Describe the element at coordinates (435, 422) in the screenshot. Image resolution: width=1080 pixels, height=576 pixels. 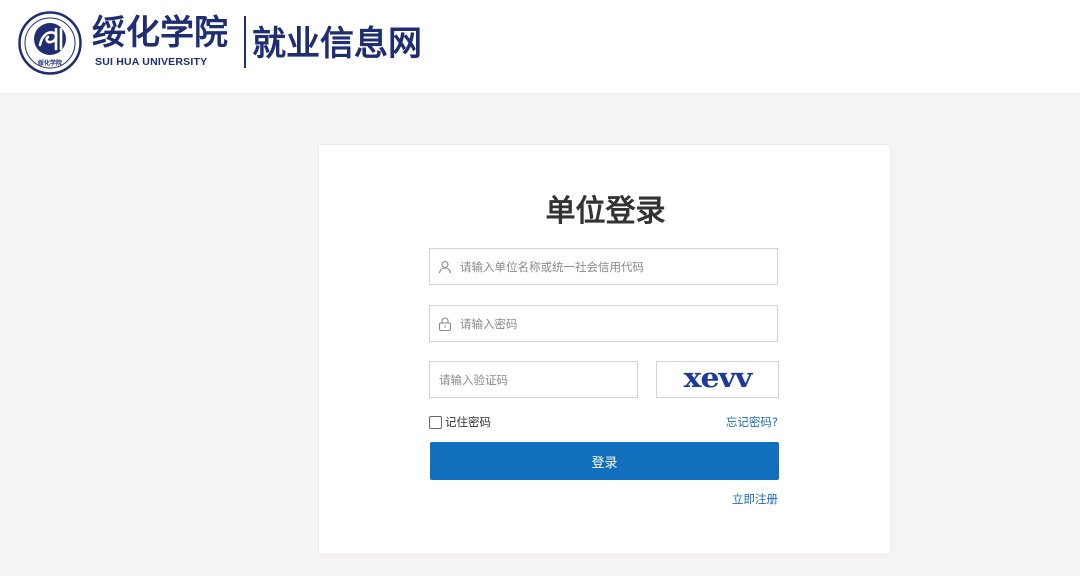
I see `checkbox-icon` at that location.